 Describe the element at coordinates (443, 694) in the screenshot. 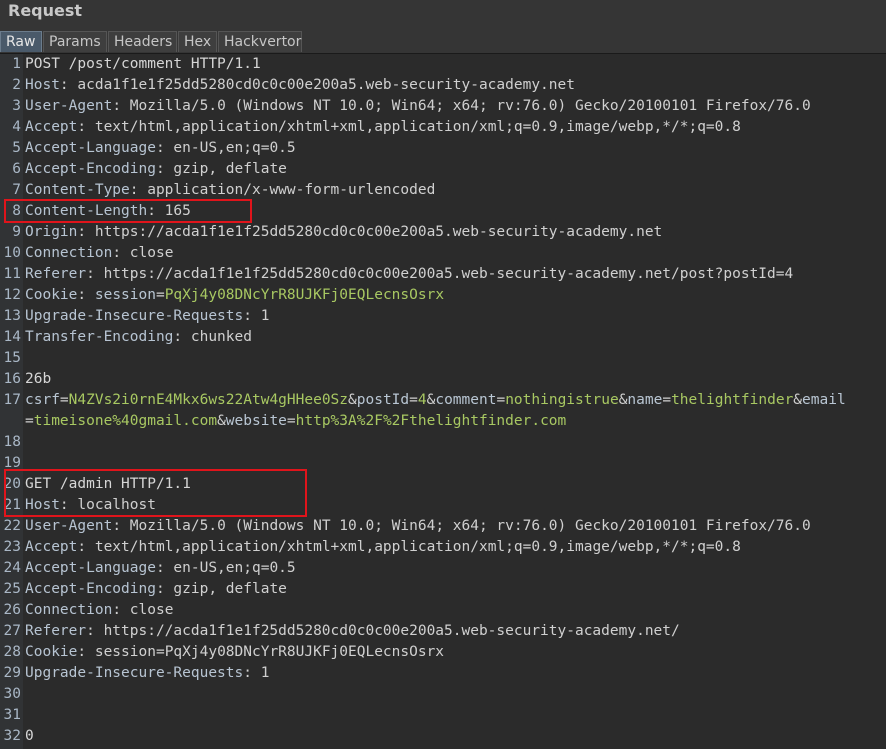

I see `request-line: 30` at that location.